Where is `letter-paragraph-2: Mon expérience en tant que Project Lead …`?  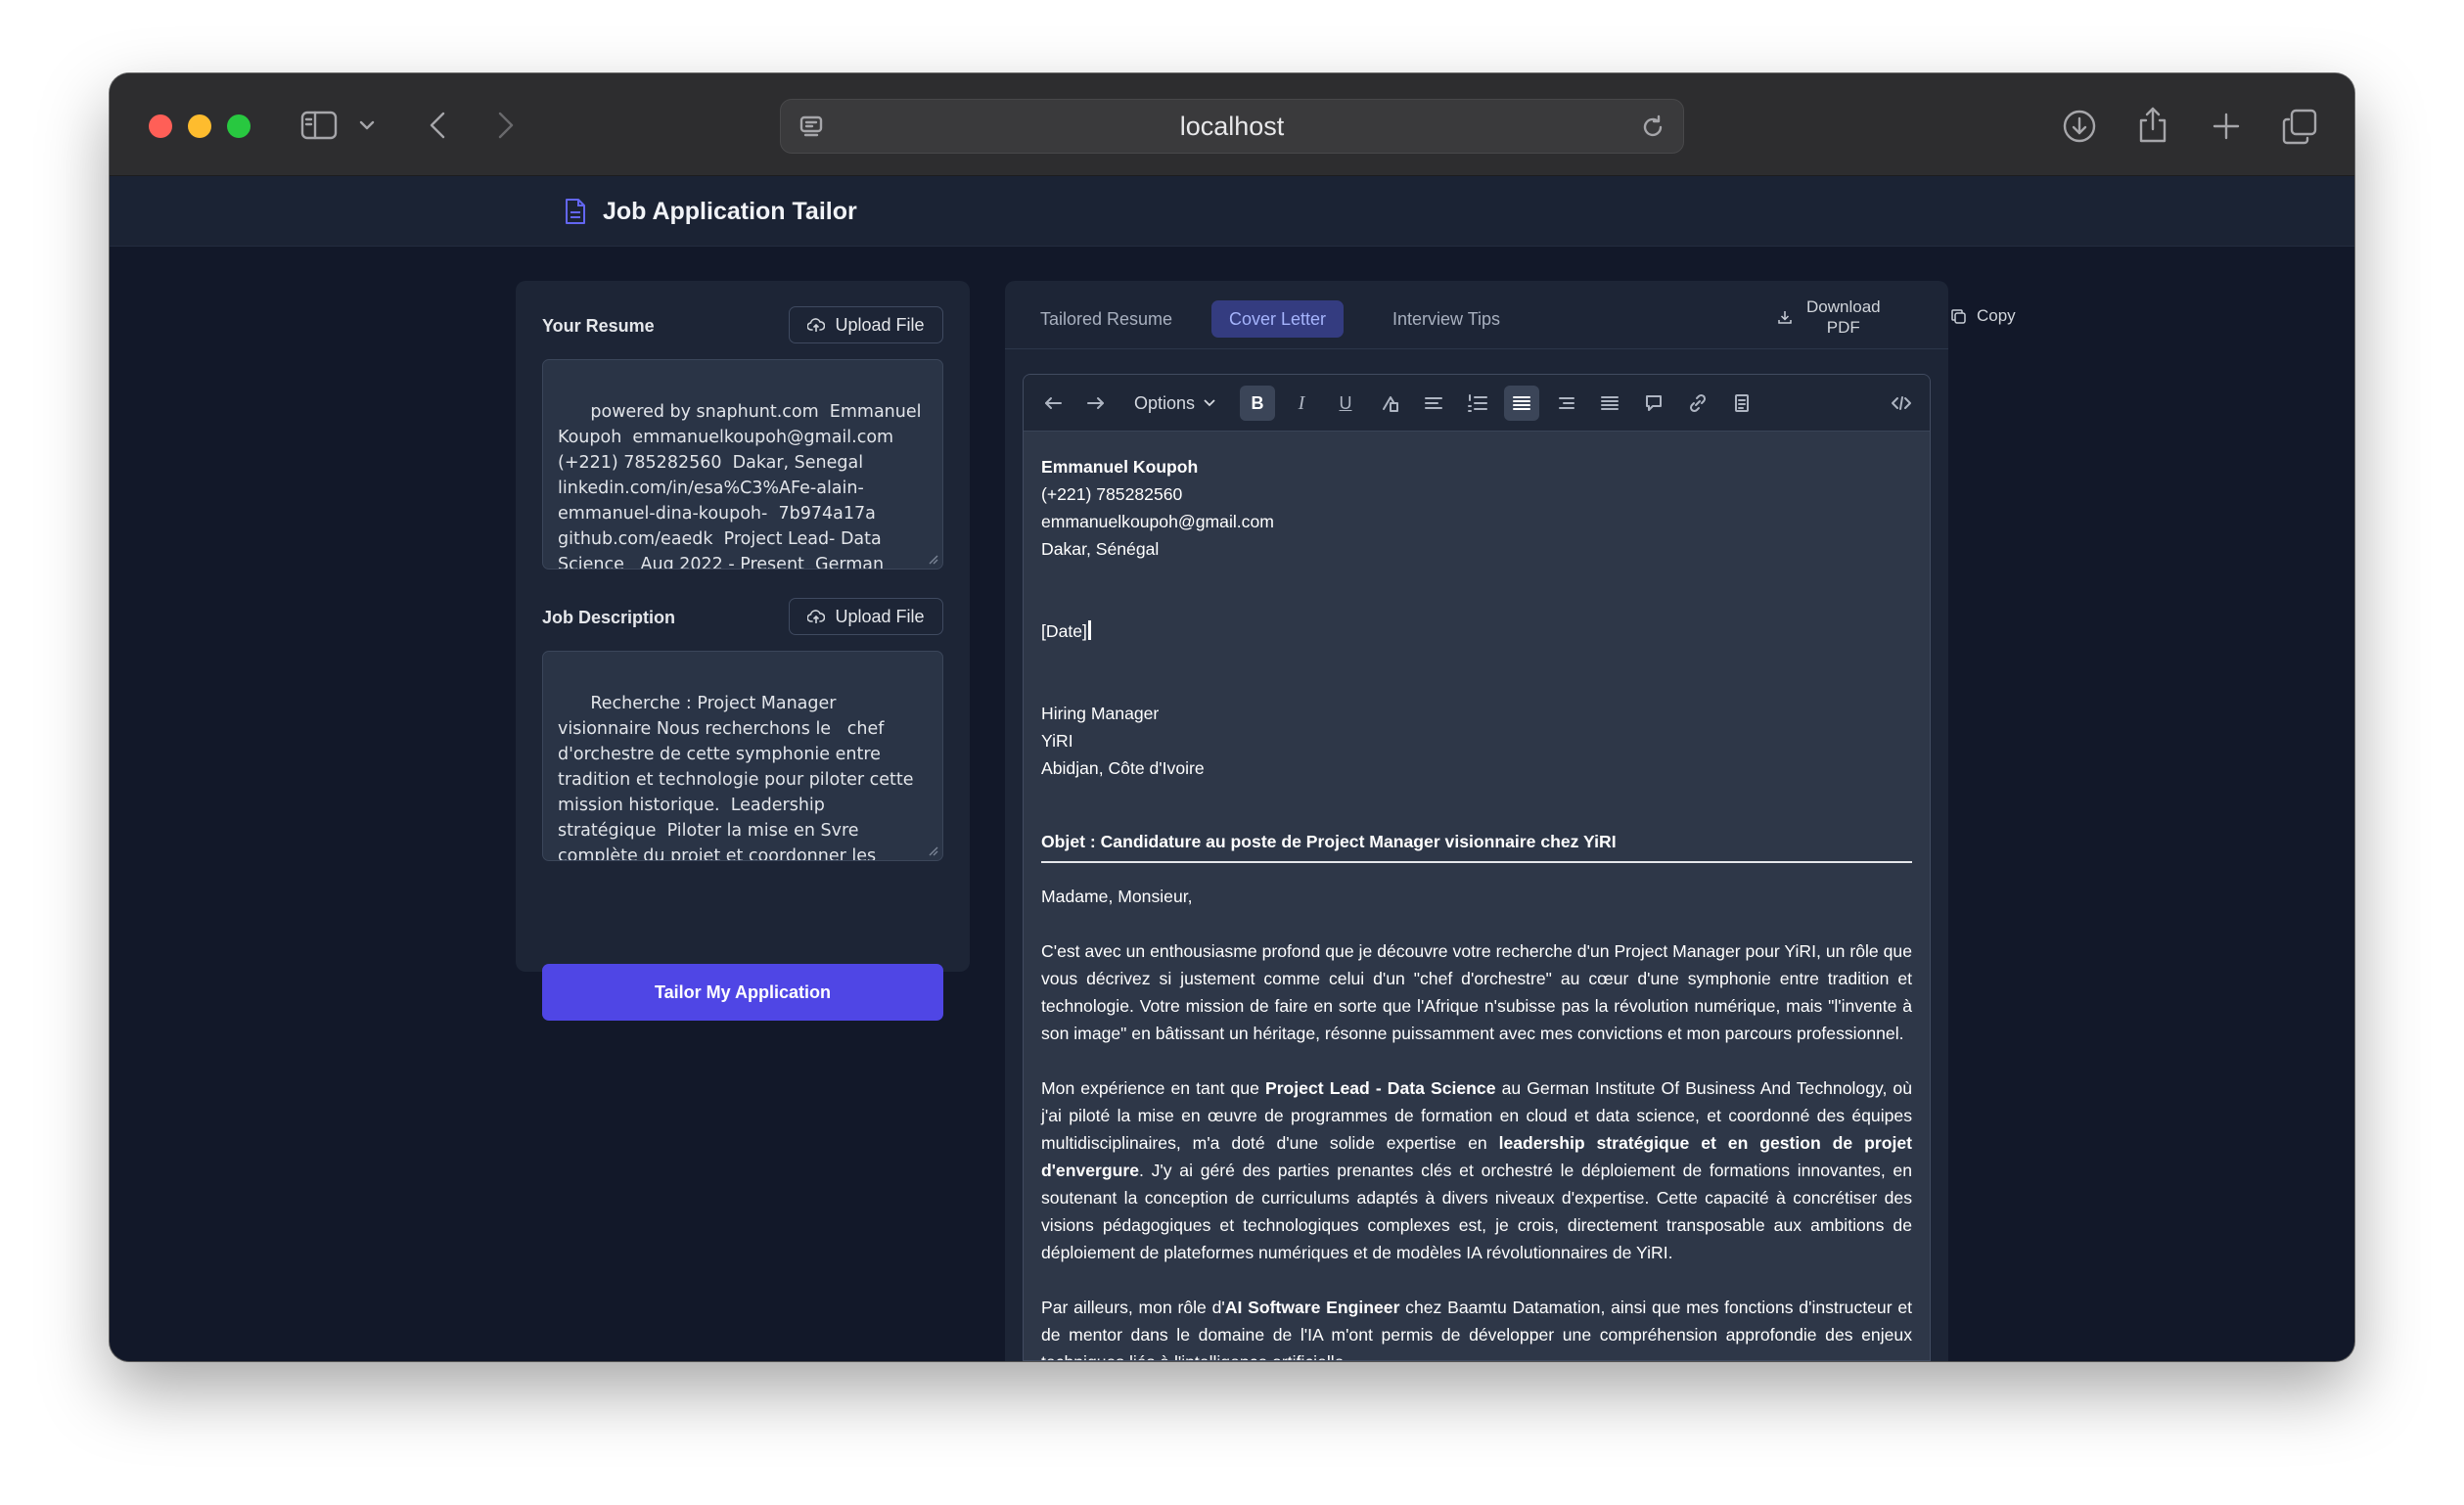
letter-paragraph-2: Mon expérience en tant que Project Lead … is located at coordinates (1476, 1170).